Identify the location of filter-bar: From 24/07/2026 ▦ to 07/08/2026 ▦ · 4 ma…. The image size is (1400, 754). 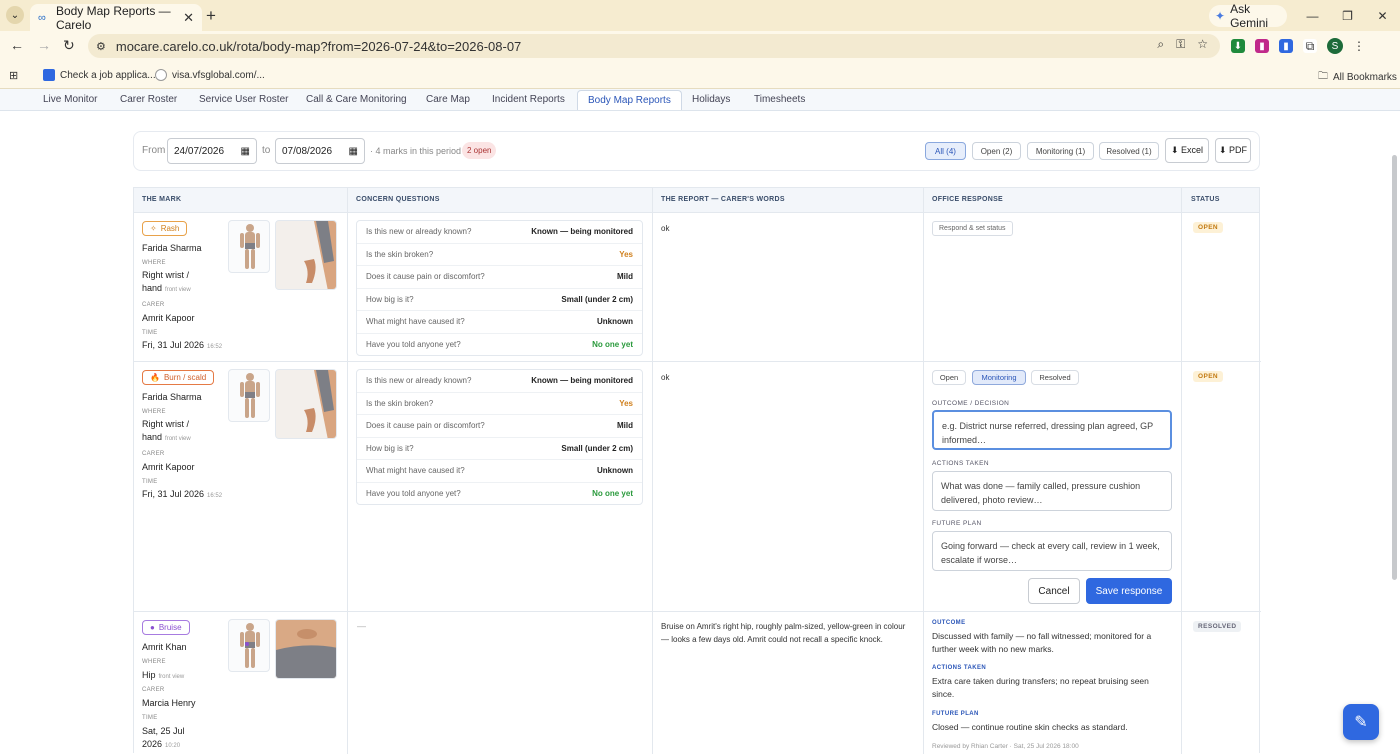
(696, 151).